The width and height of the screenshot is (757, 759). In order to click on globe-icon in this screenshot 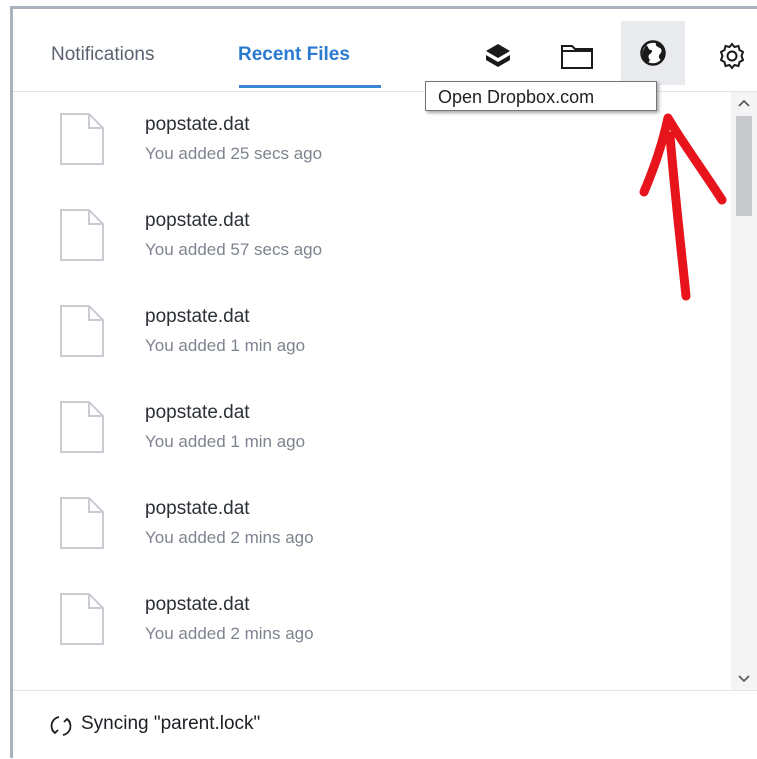, I will do `click(653, 53)`.